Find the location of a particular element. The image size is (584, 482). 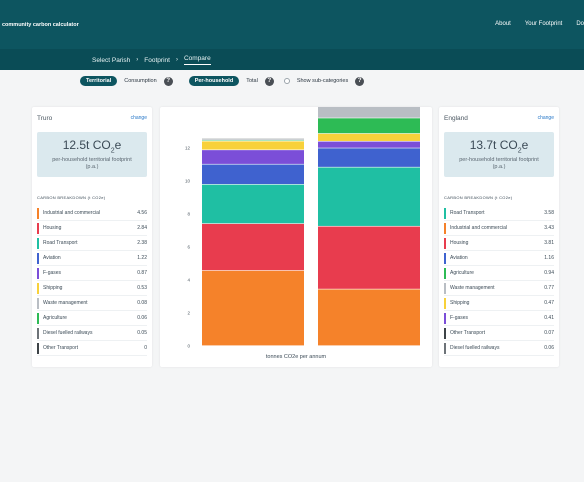

category-value: 0.94 is located at coordinates (549, 273).